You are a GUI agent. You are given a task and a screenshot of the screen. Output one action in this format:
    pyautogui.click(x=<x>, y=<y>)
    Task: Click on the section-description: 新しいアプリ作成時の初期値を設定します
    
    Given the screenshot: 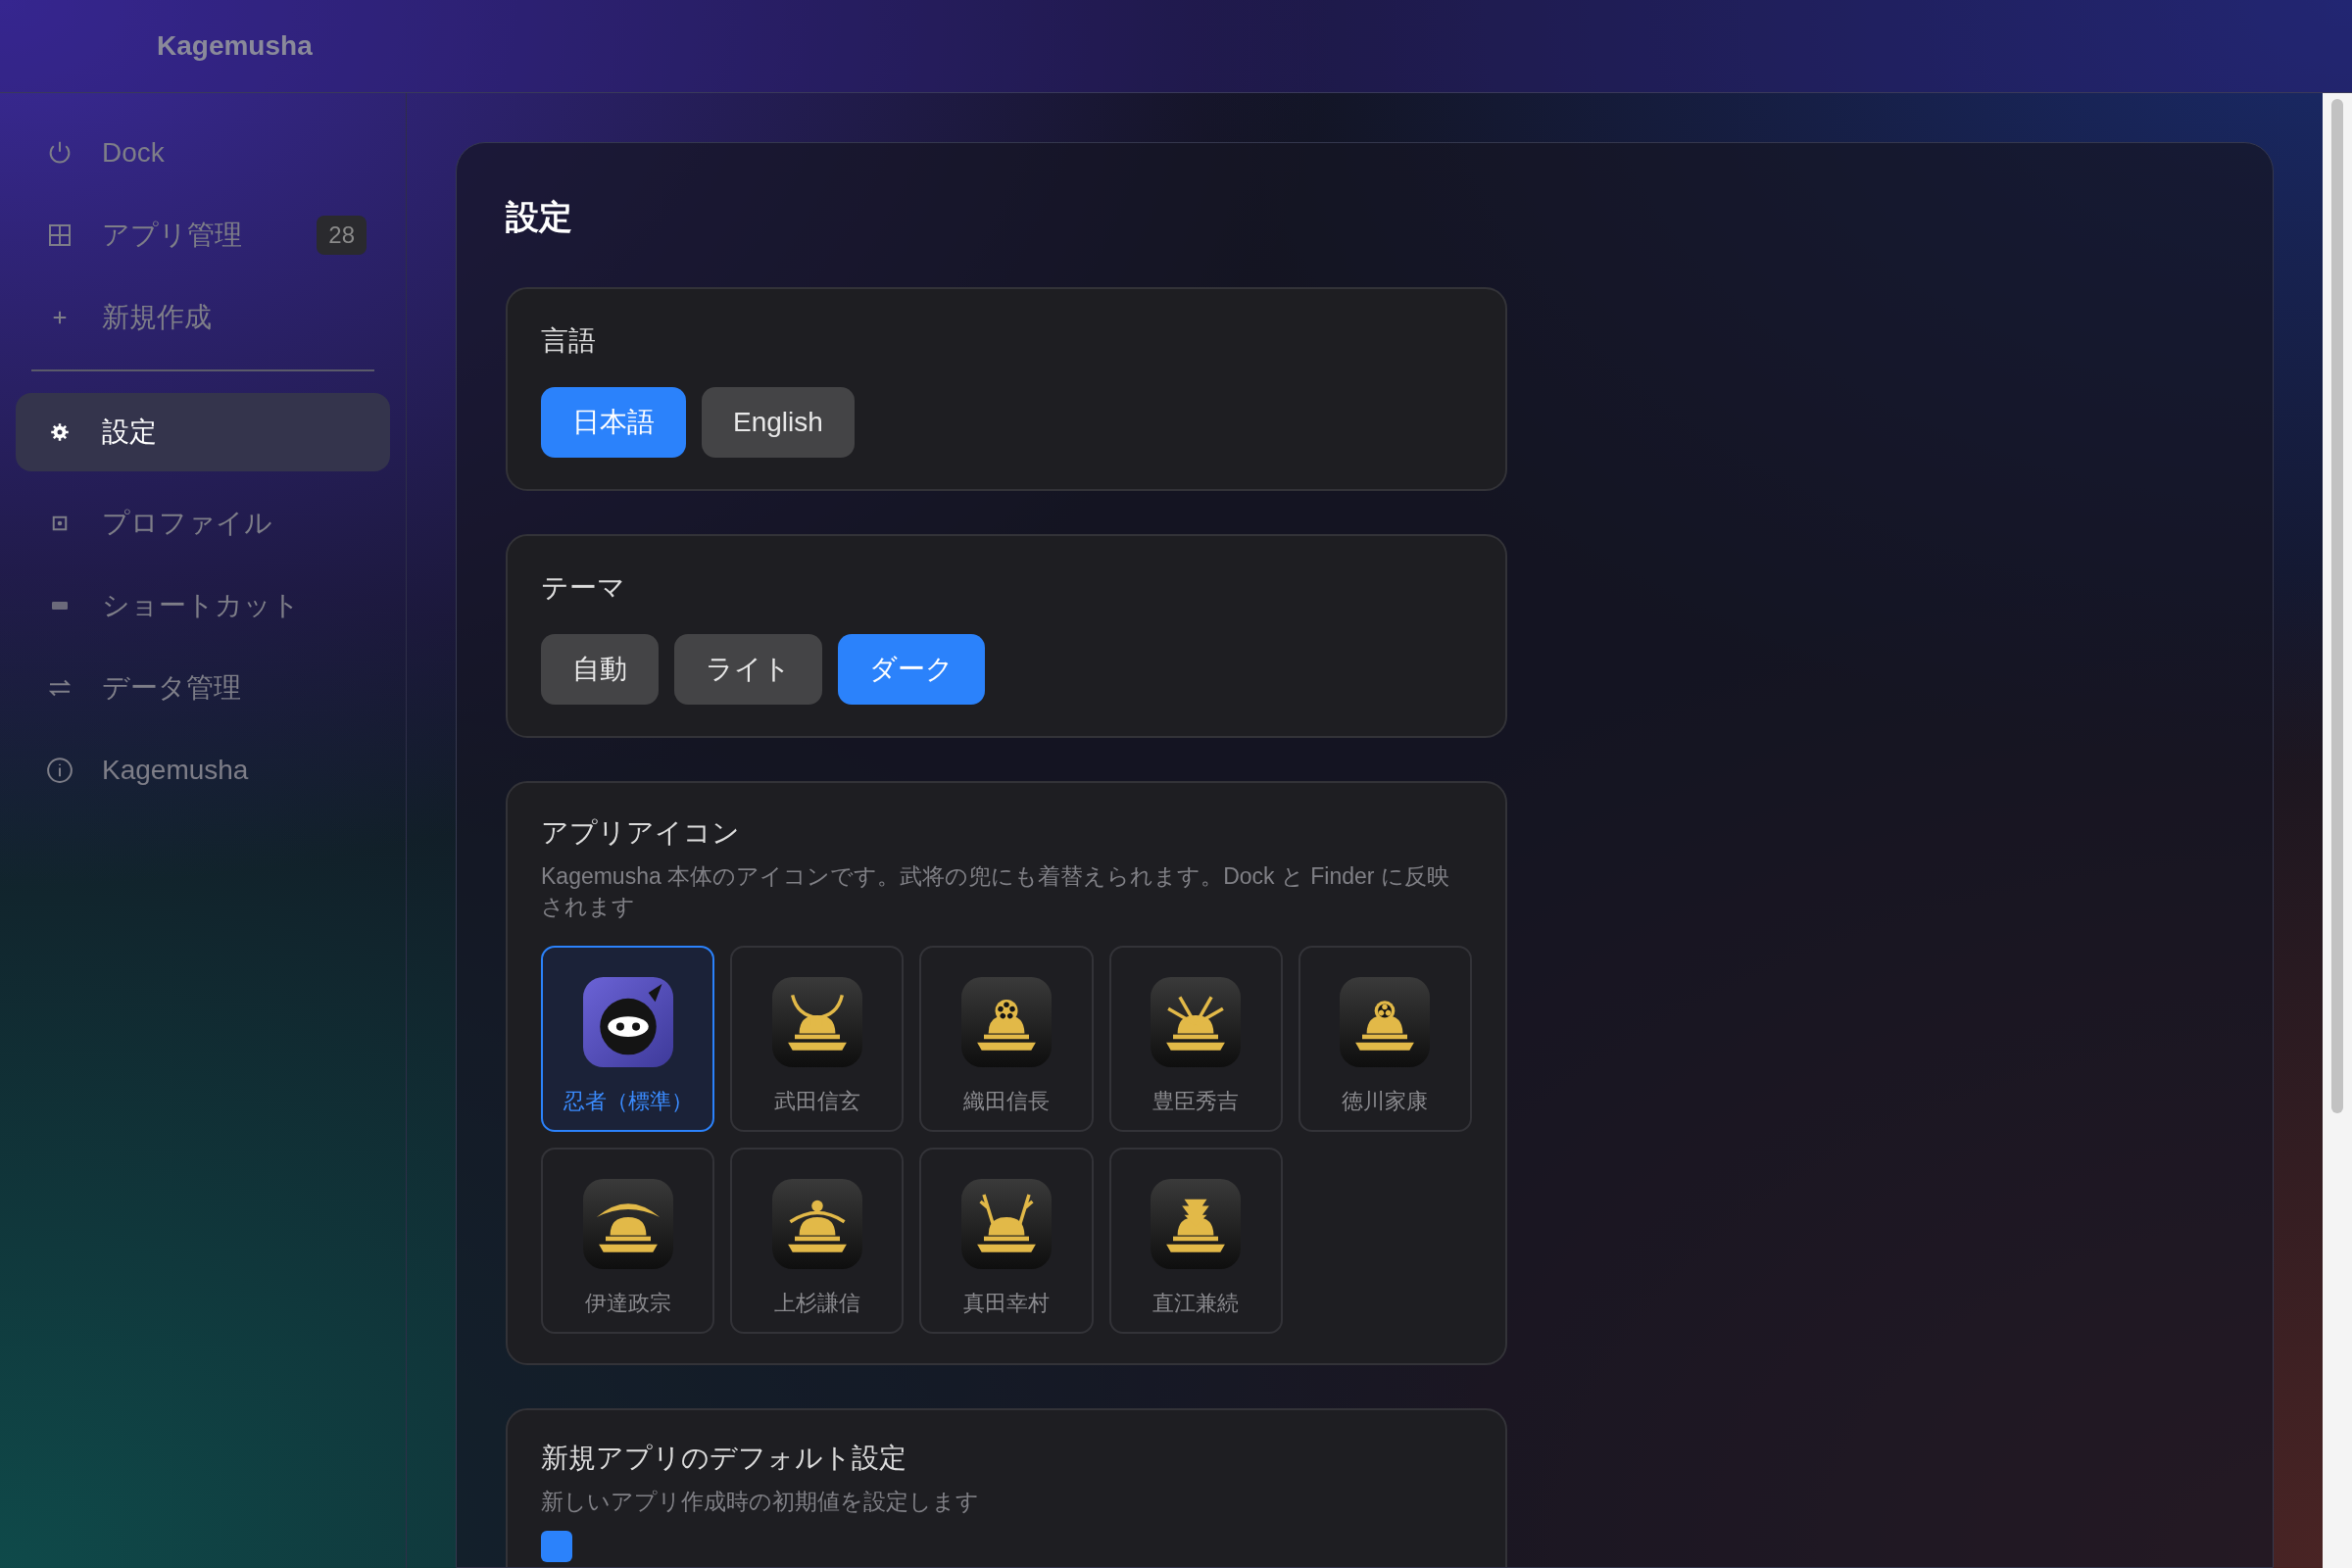 What is the action you would take?
    pyautogui.click(x=760, y=1502)
    